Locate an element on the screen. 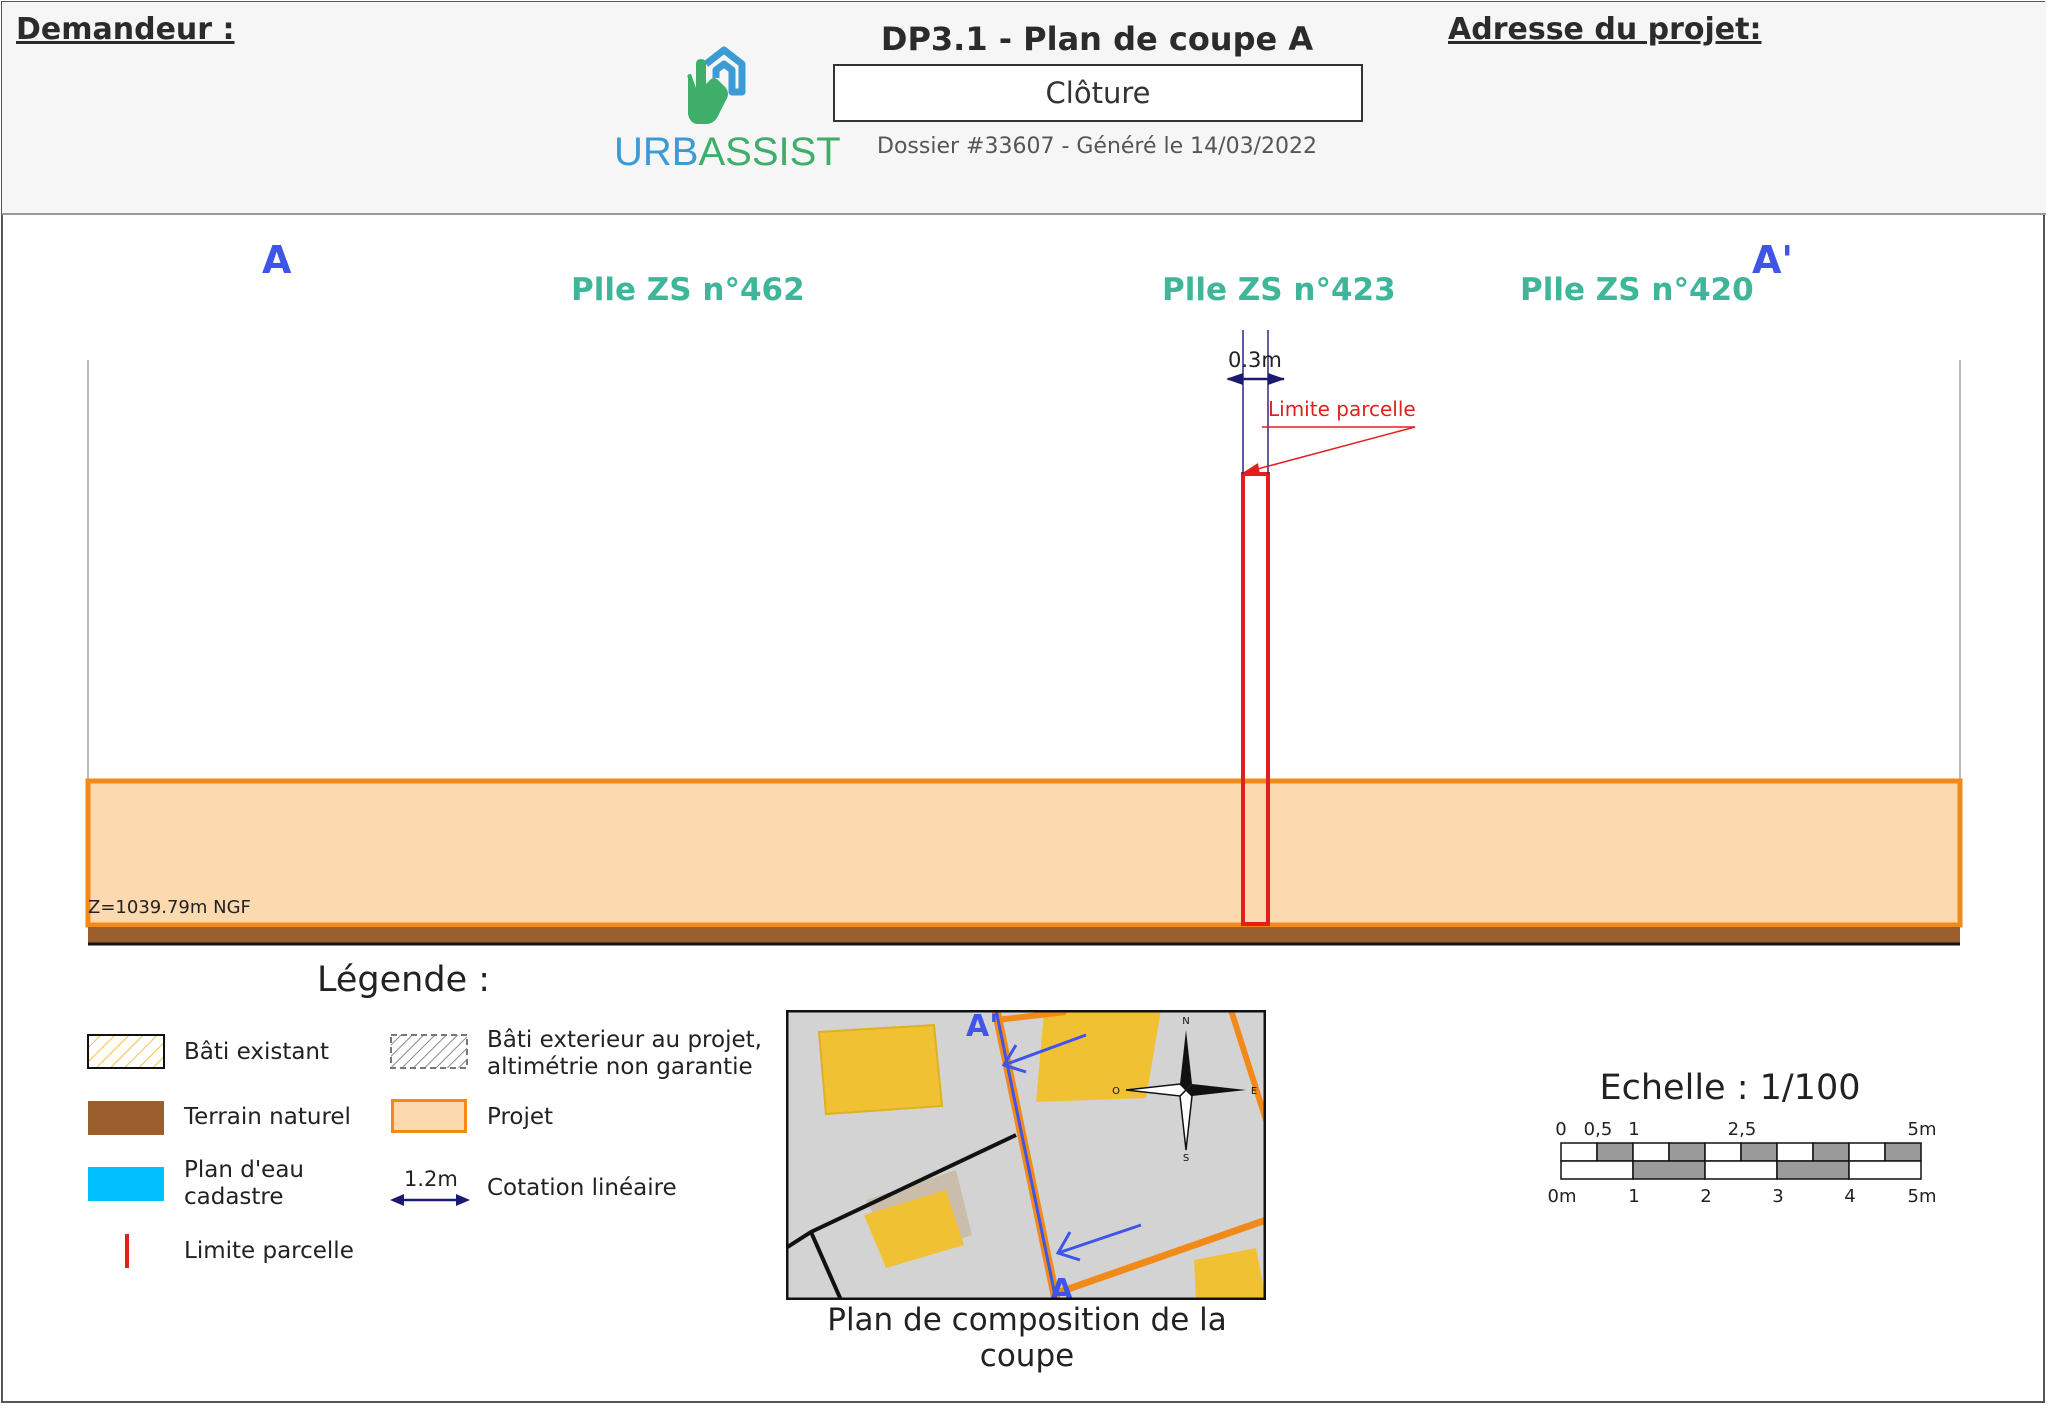  scale-bottom-tick: 0m is located at coordinates (1562, 1196).